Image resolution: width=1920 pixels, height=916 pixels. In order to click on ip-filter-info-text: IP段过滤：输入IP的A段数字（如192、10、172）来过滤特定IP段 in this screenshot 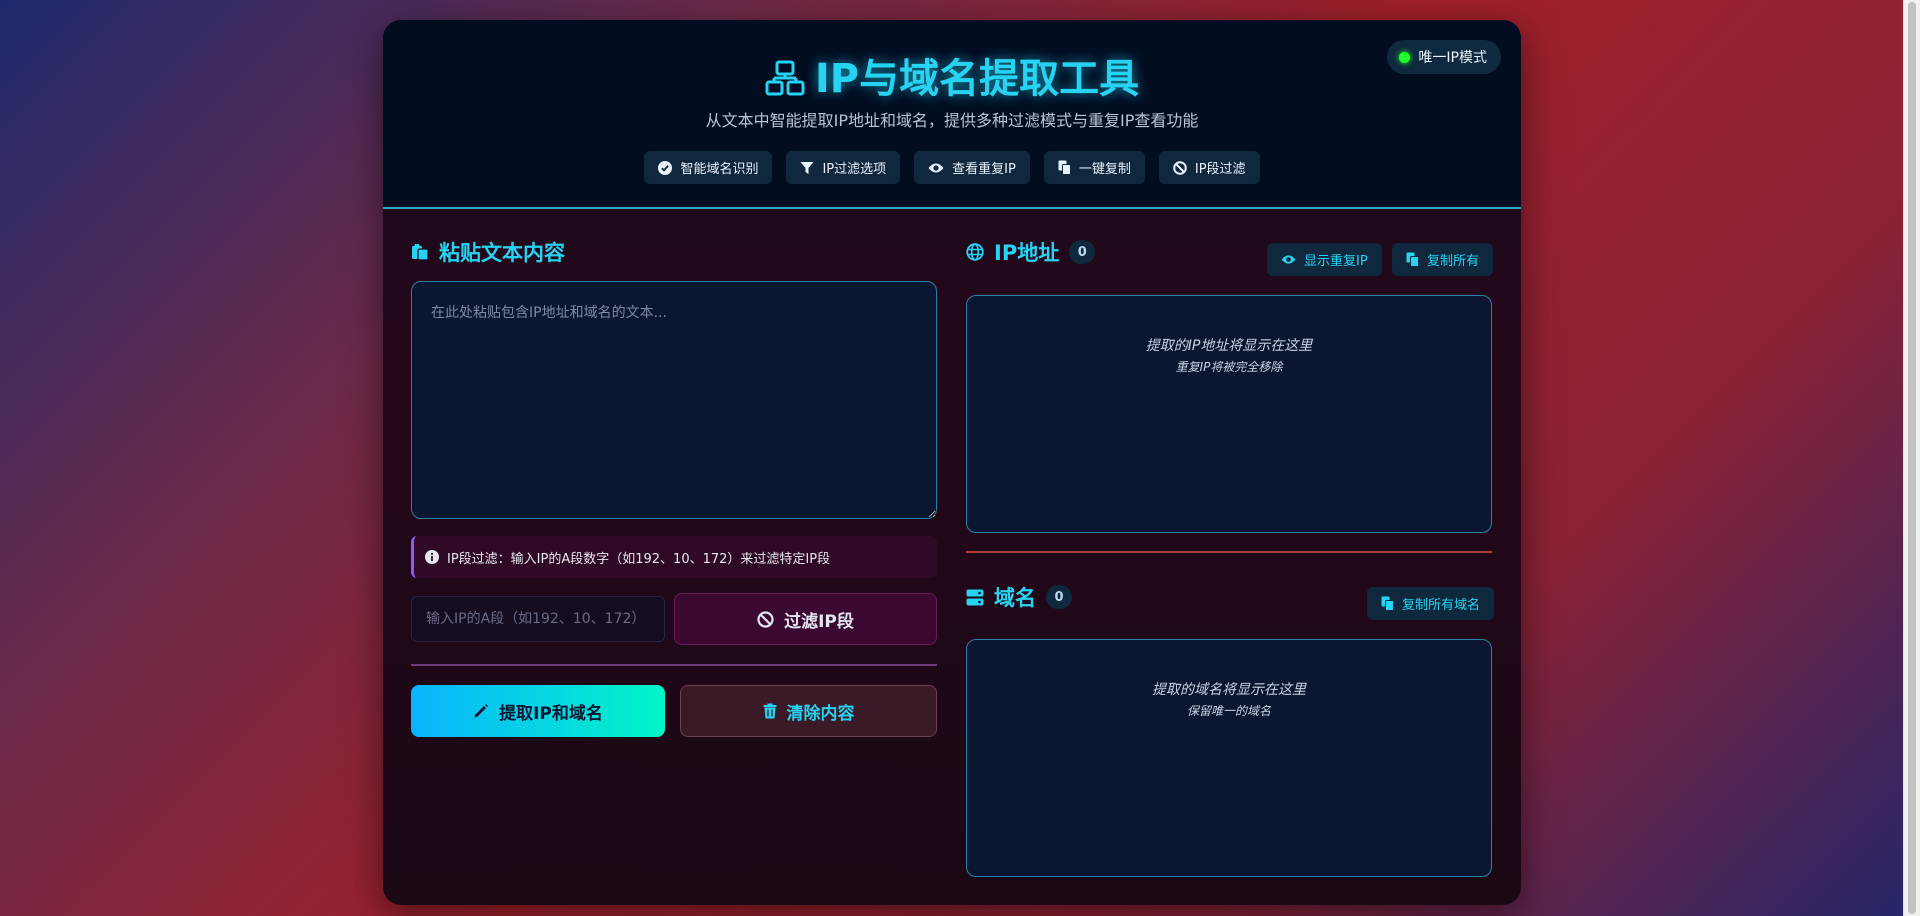, I will do `click(639, 559)`.